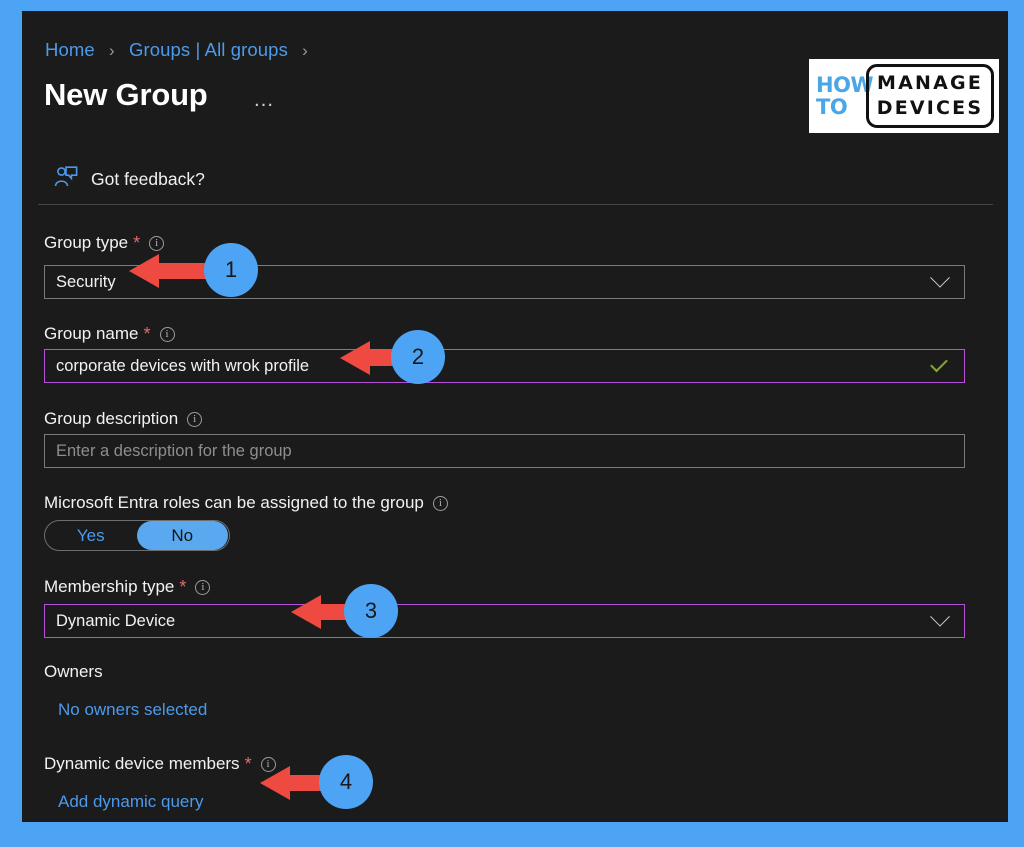 The image size is (1024, 847). Describe the element at coordinates (142, 763) in the screenshot. I see `dynamic-device-members-label-text: Dynamic device members` at that location.